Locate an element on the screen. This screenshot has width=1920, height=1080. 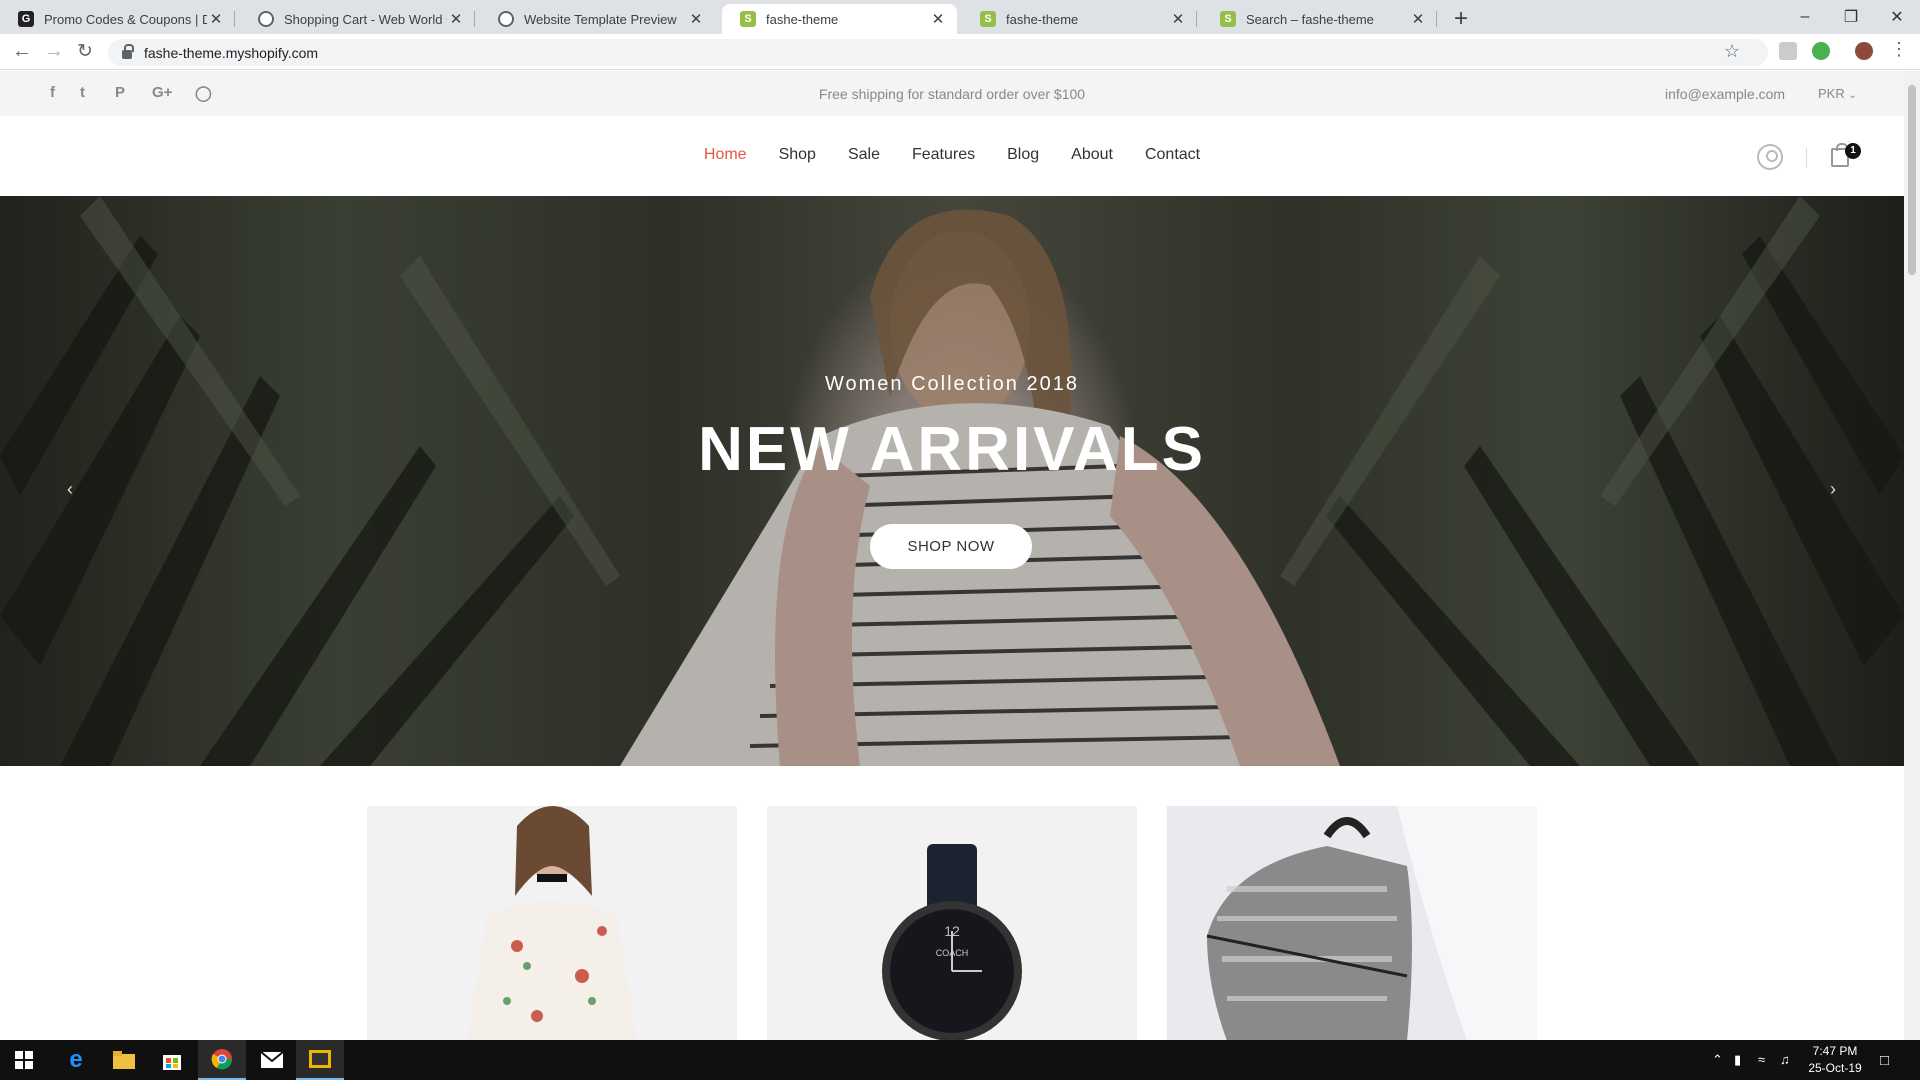
currency-selector: PKR ⌄ is located at coordinates (1837, 93).